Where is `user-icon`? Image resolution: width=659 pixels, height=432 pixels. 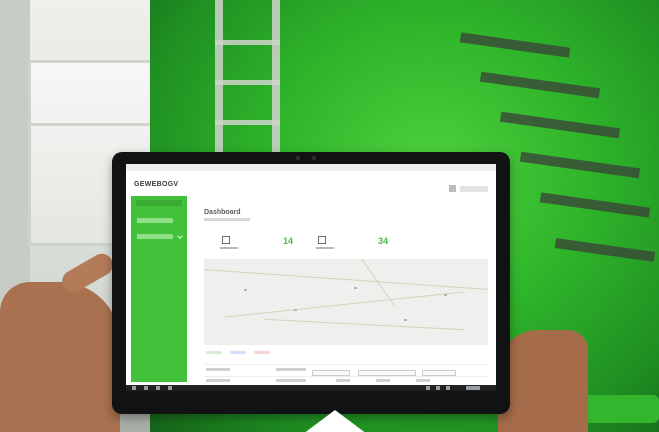 user-icon is located at coordinates (322, 240).